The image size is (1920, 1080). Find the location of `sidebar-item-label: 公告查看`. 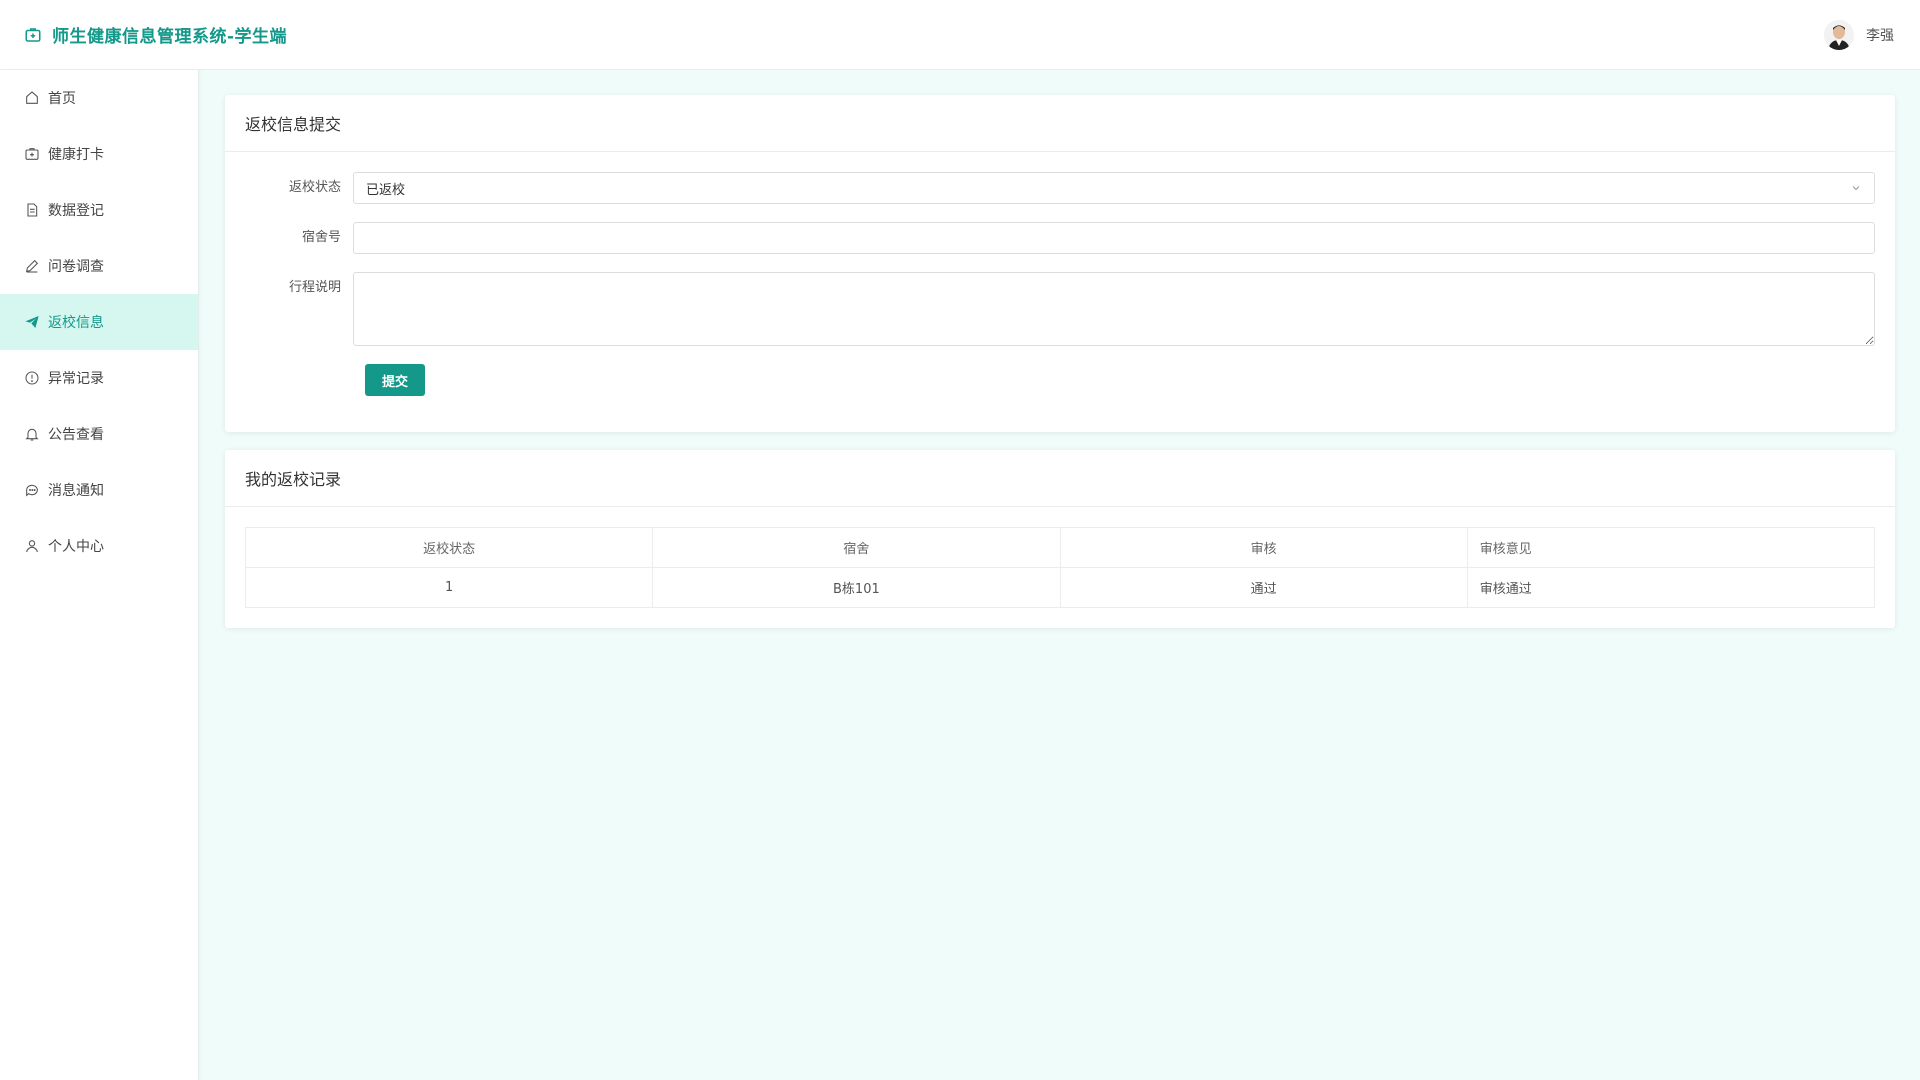

sidebar-item-label: 公告查看 is located at coordinates (76, 435).